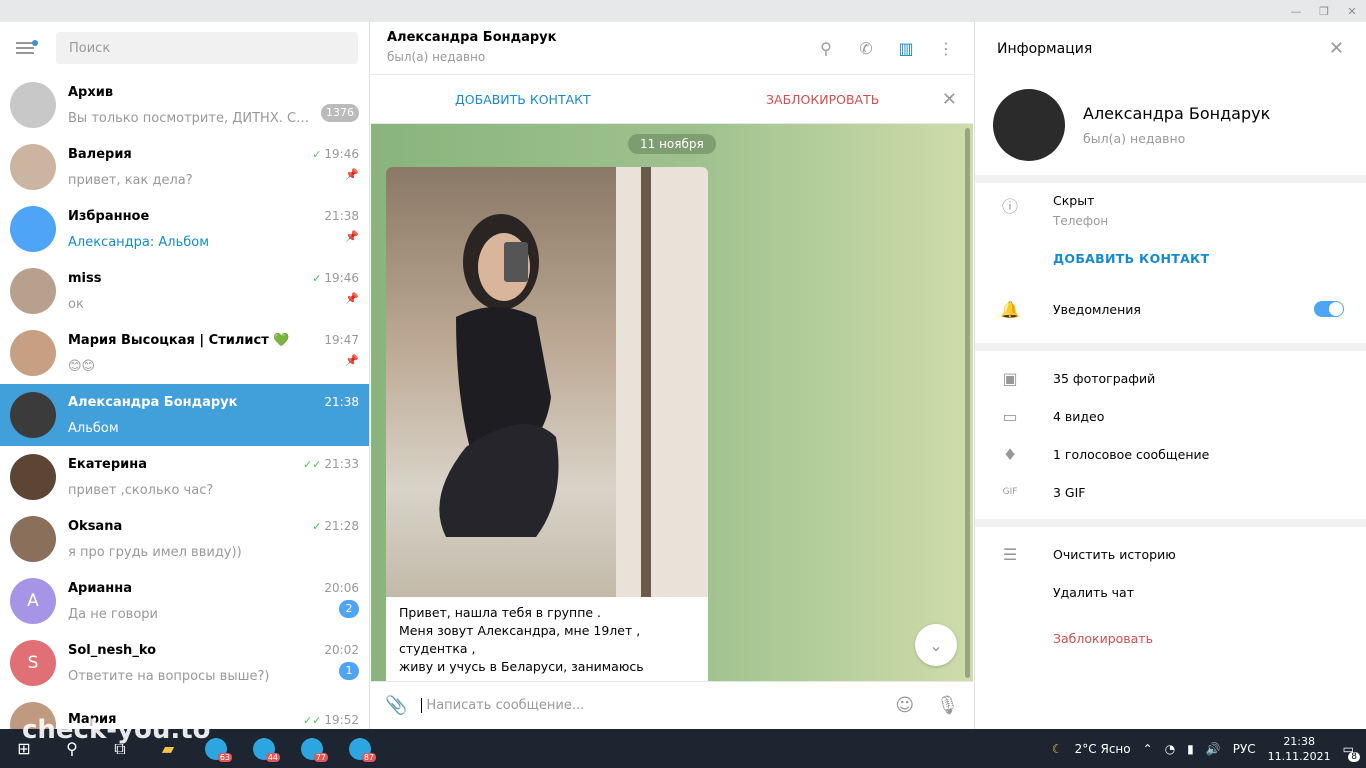 Image resolution: width=1366 pixels, height=768 pixels. Describe the element at coordinates (179, 340) in the screenshot. I see `chat-name: Мария Высоцкая | Стилист 💚` at that location.